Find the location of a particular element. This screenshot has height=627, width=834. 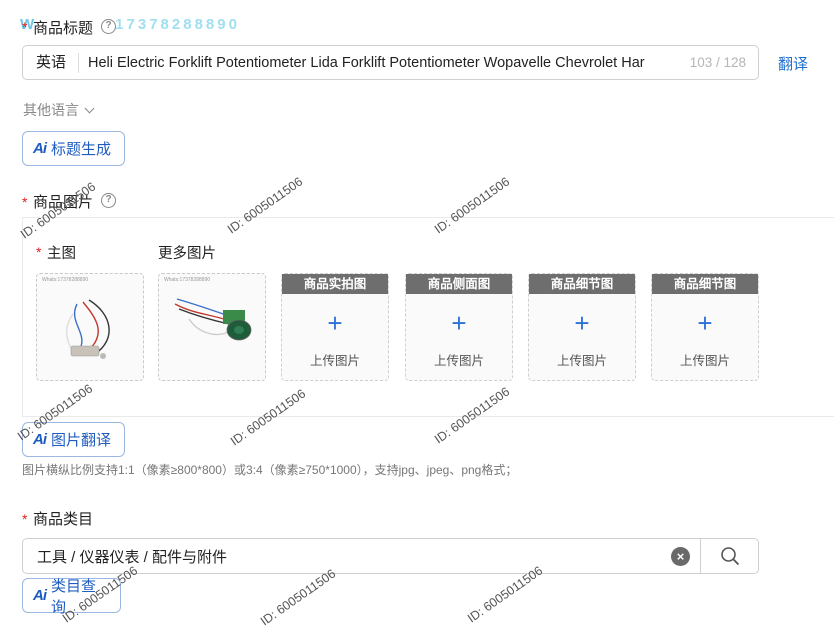

main-image-thumbnail: Whats:17378288890 is located at coordinates (90, 327).